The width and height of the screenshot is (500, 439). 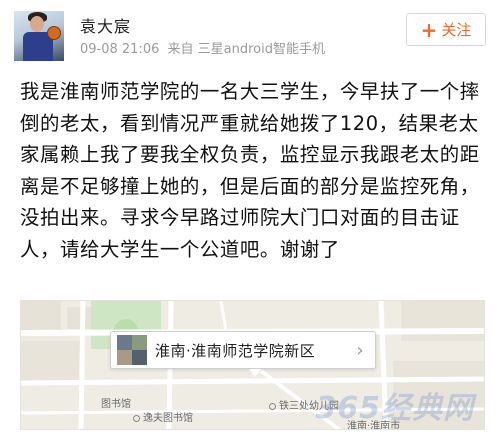 I want to click on post-meta: 09-08 21:06 来自 三星android智能手机, so click(x=204, y=47).